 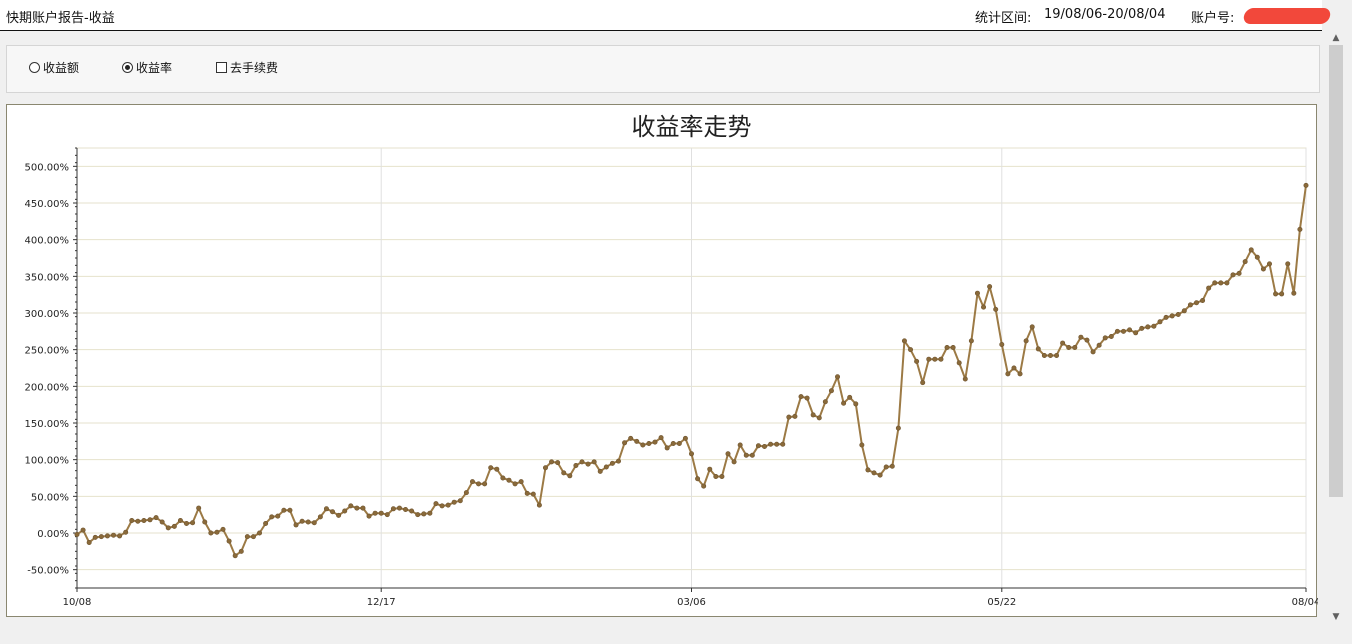 I want to click on remove-fee-checkbox, so click(x=221, y=67).